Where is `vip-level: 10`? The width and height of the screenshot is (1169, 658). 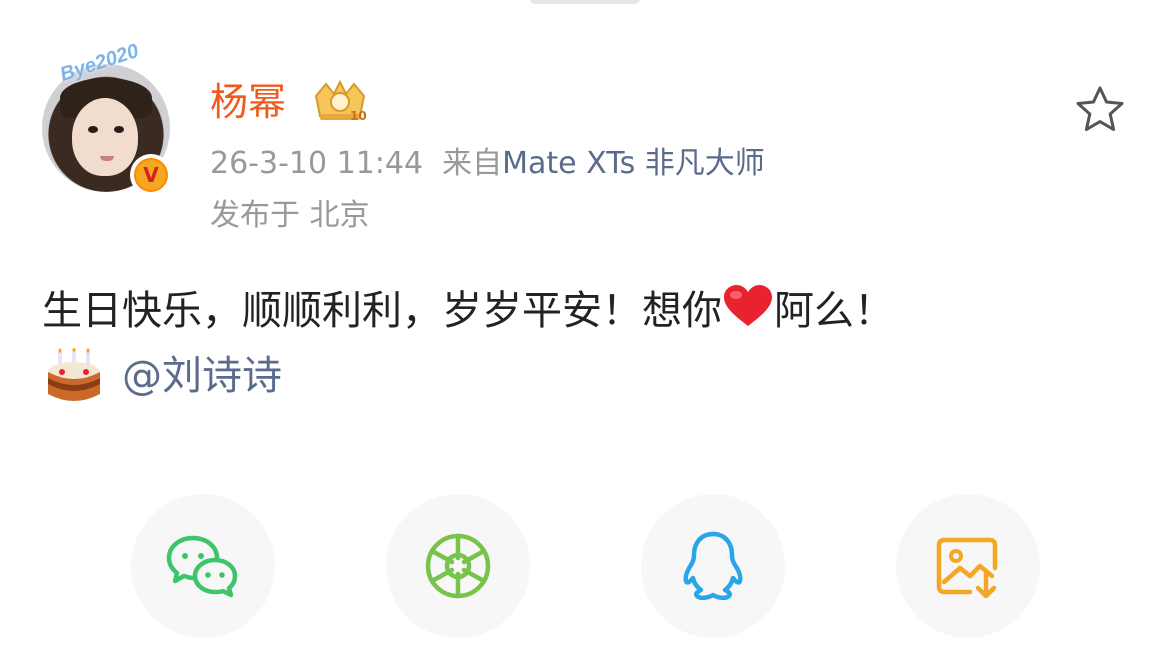
vip-level: 10 is located at coordinates (358, 116).